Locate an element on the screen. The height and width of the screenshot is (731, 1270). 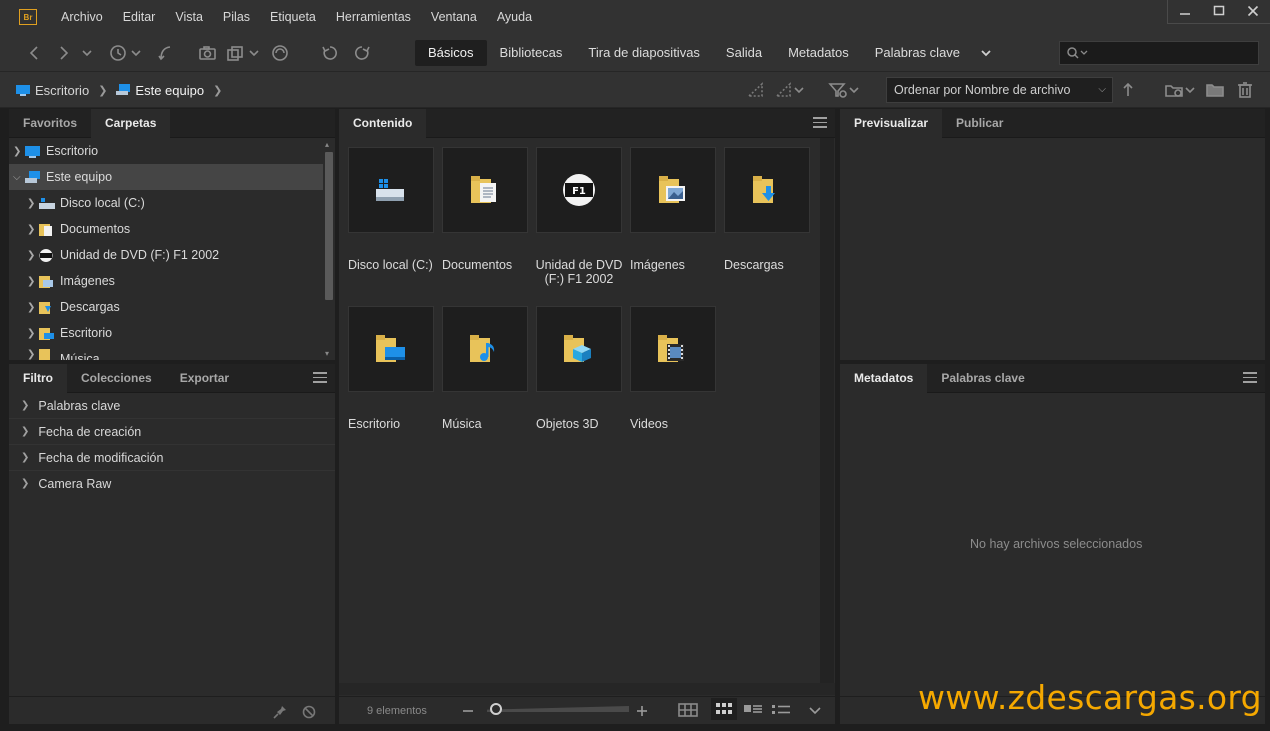
downloads-folder-icon is located at coordinates (45, 307).